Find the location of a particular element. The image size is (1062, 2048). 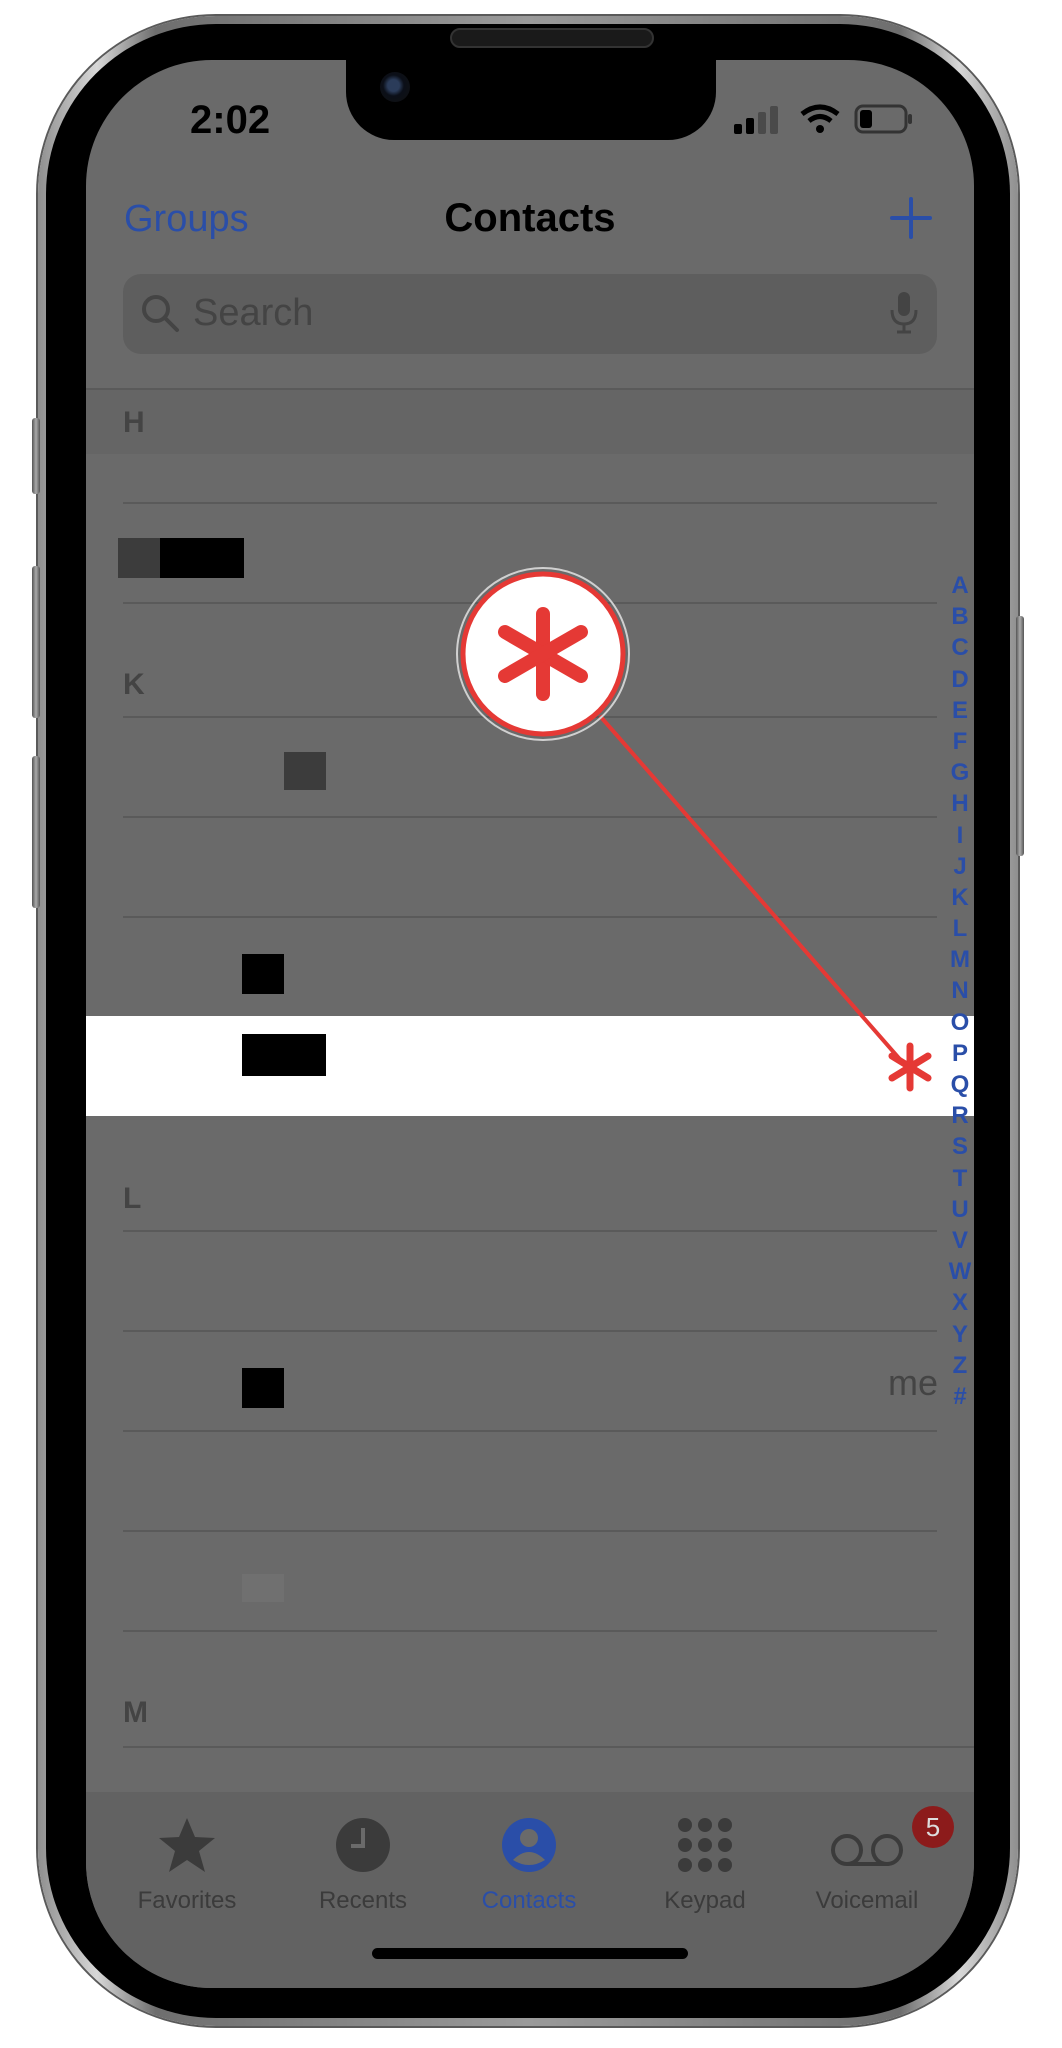

index-letter: L is located at coordinates (960, 928).